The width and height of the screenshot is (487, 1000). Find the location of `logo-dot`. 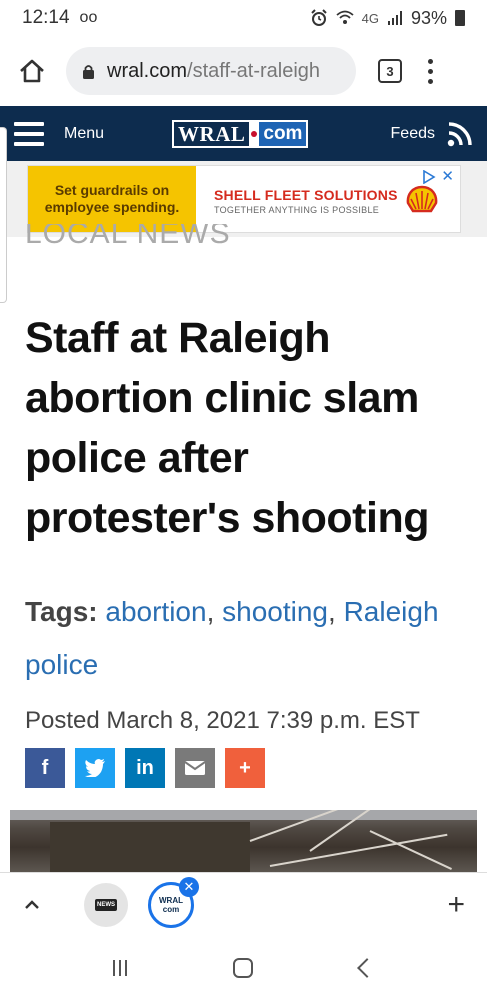

logo-dot is located at coordinates (254, 133).